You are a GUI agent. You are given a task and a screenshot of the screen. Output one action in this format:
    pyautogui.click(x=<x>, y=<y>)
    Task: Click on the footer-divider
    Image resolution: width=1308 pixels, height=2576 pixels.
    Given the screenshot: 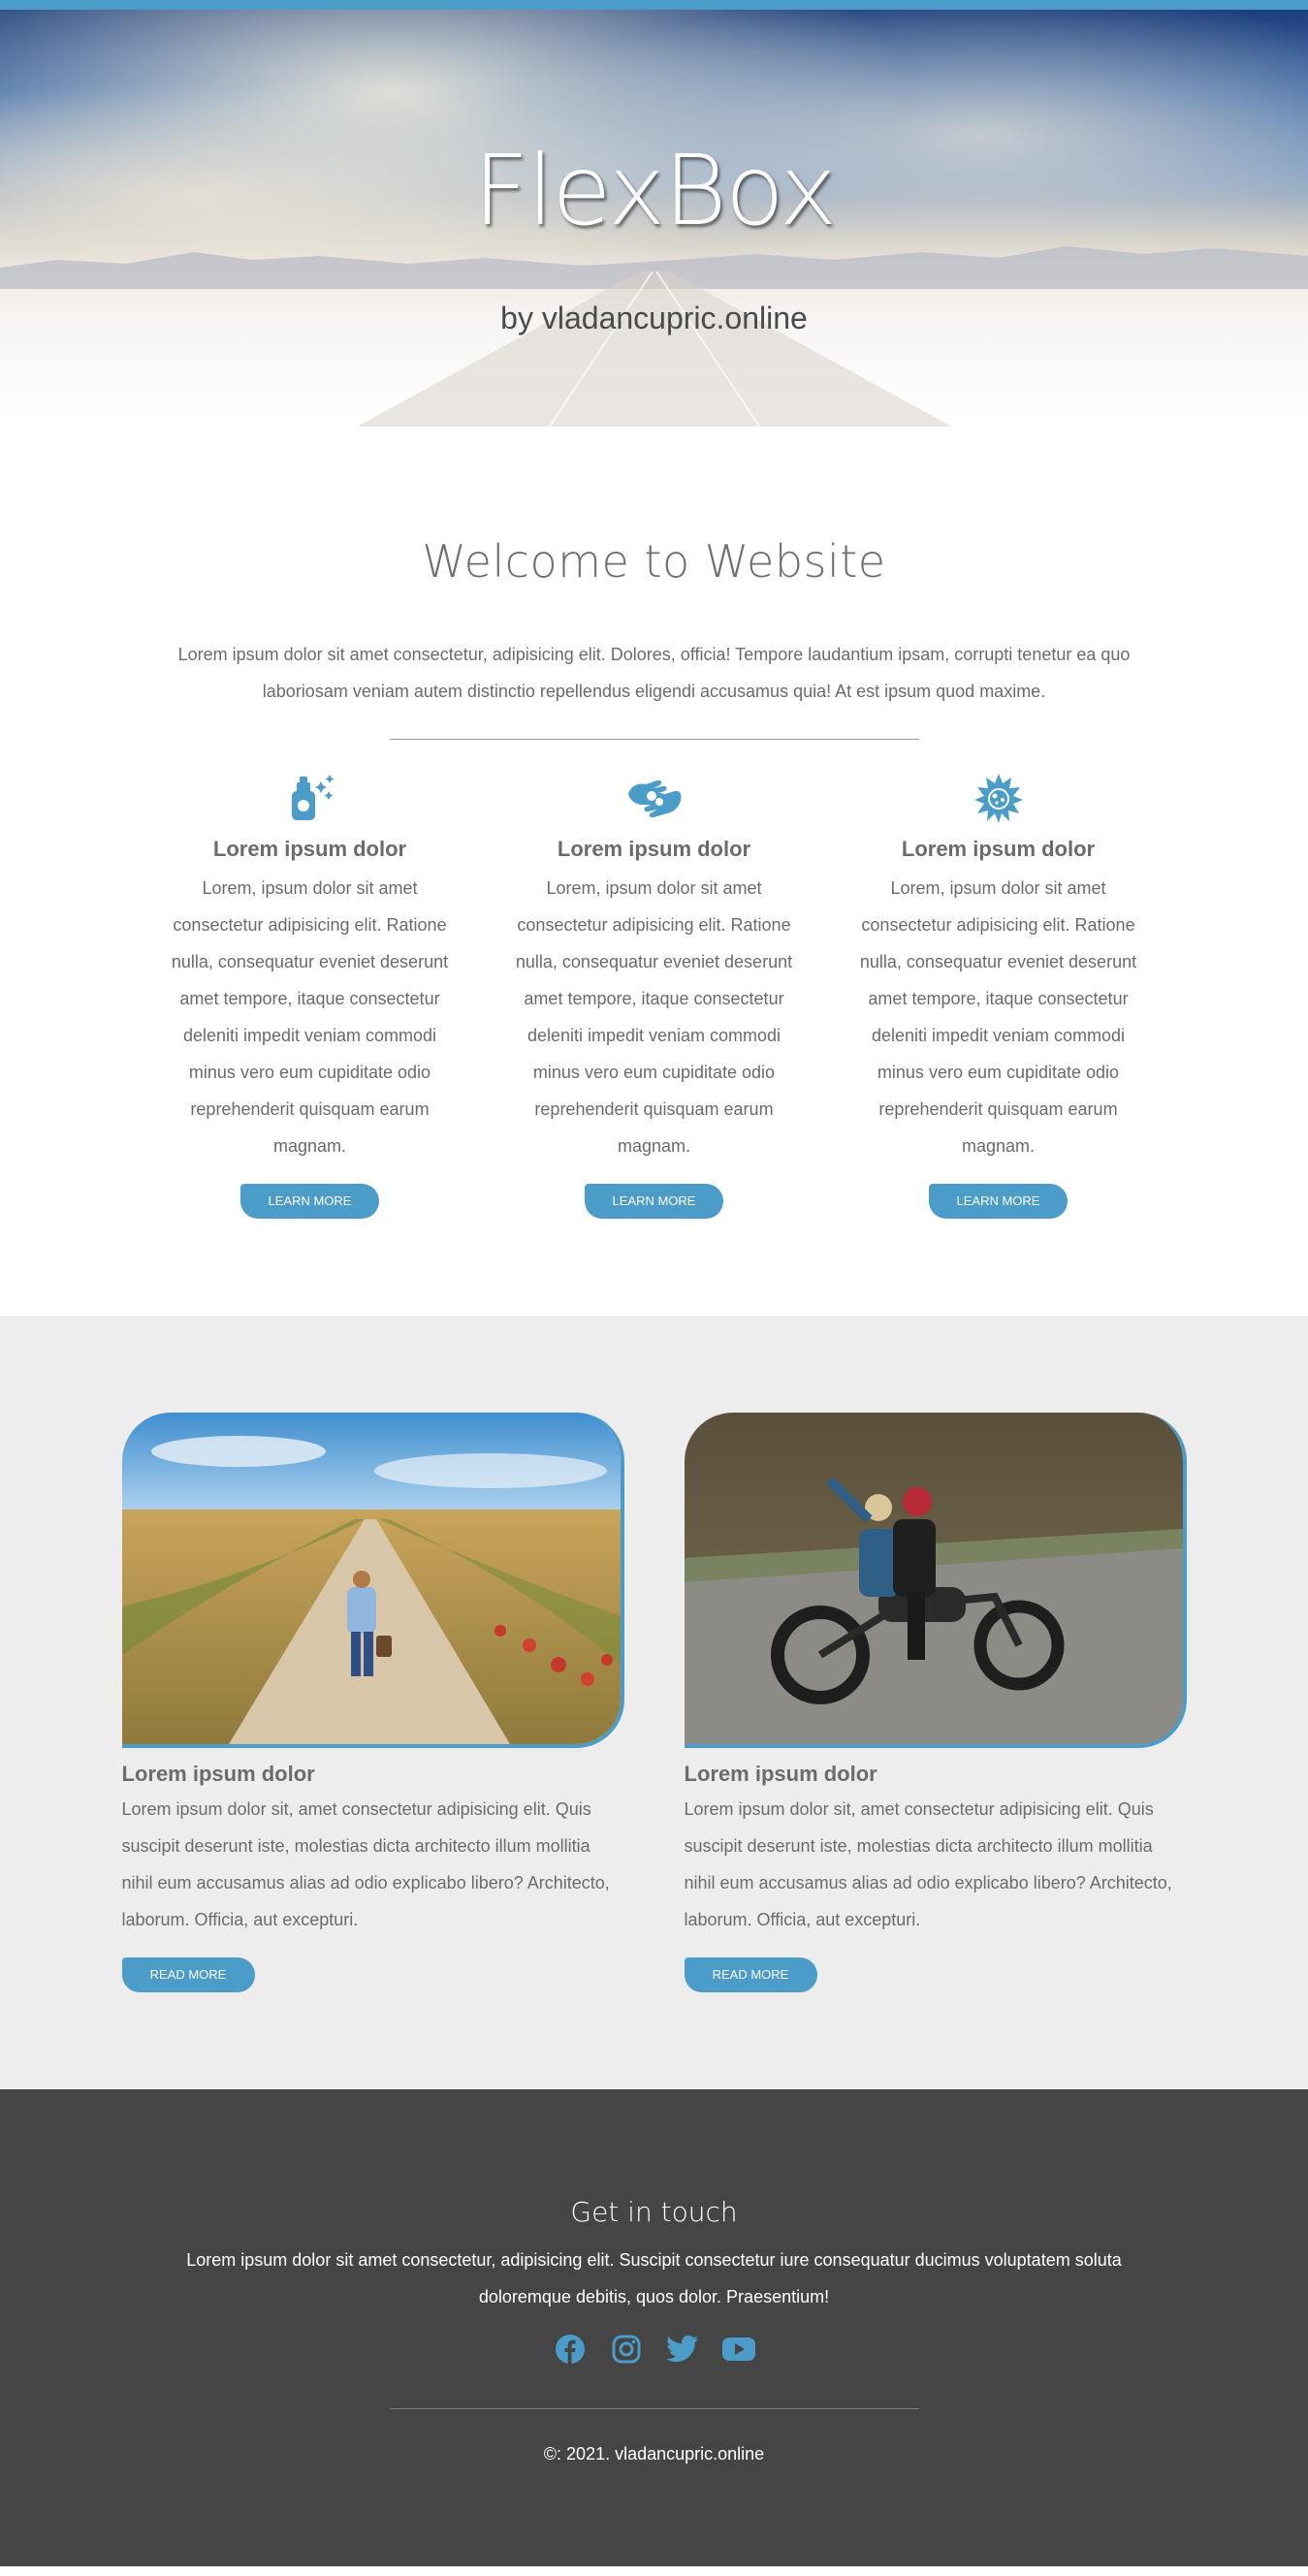 What is the action you would take?
    pyautogui.click(x=654, y=2408)
    